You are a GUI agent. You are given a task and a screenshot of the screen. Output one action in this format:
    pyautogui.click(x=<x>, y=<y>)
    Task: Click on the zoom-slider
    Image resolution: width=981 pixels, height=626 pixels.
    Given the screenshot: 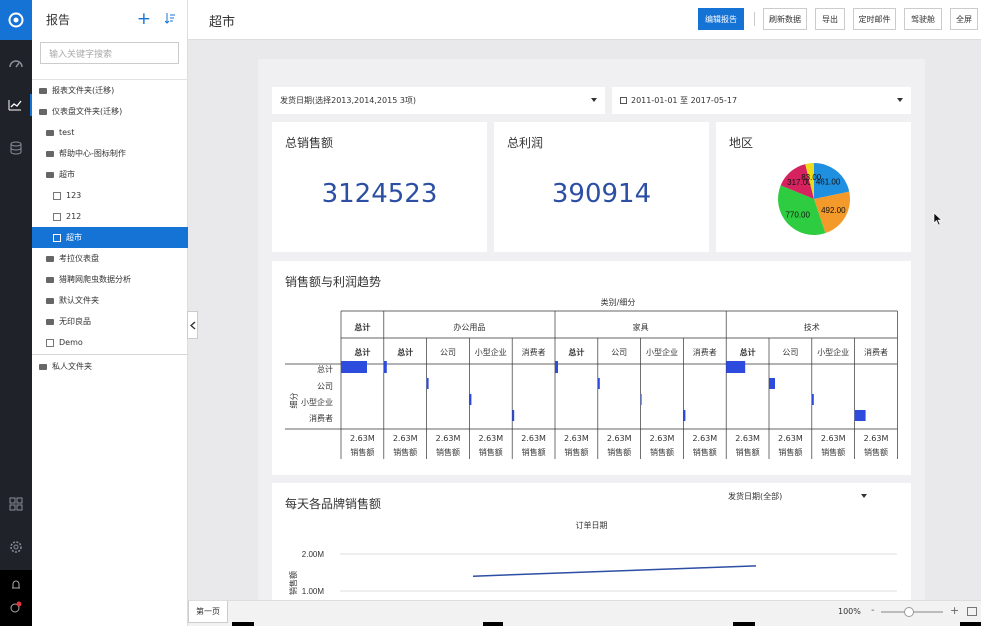 What is the action you would take?
    pyautogui.click(x=912, y=612)
    